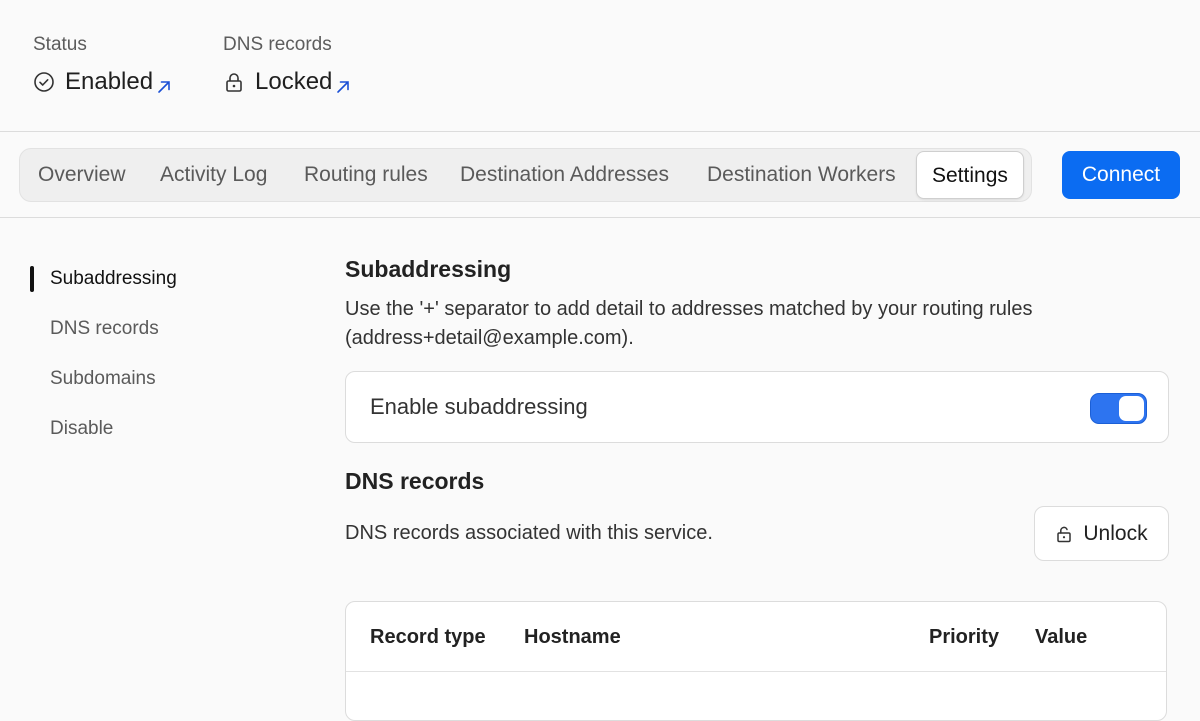  I want to click on tab-routing-rules: Routing rules, so click(366, 175).